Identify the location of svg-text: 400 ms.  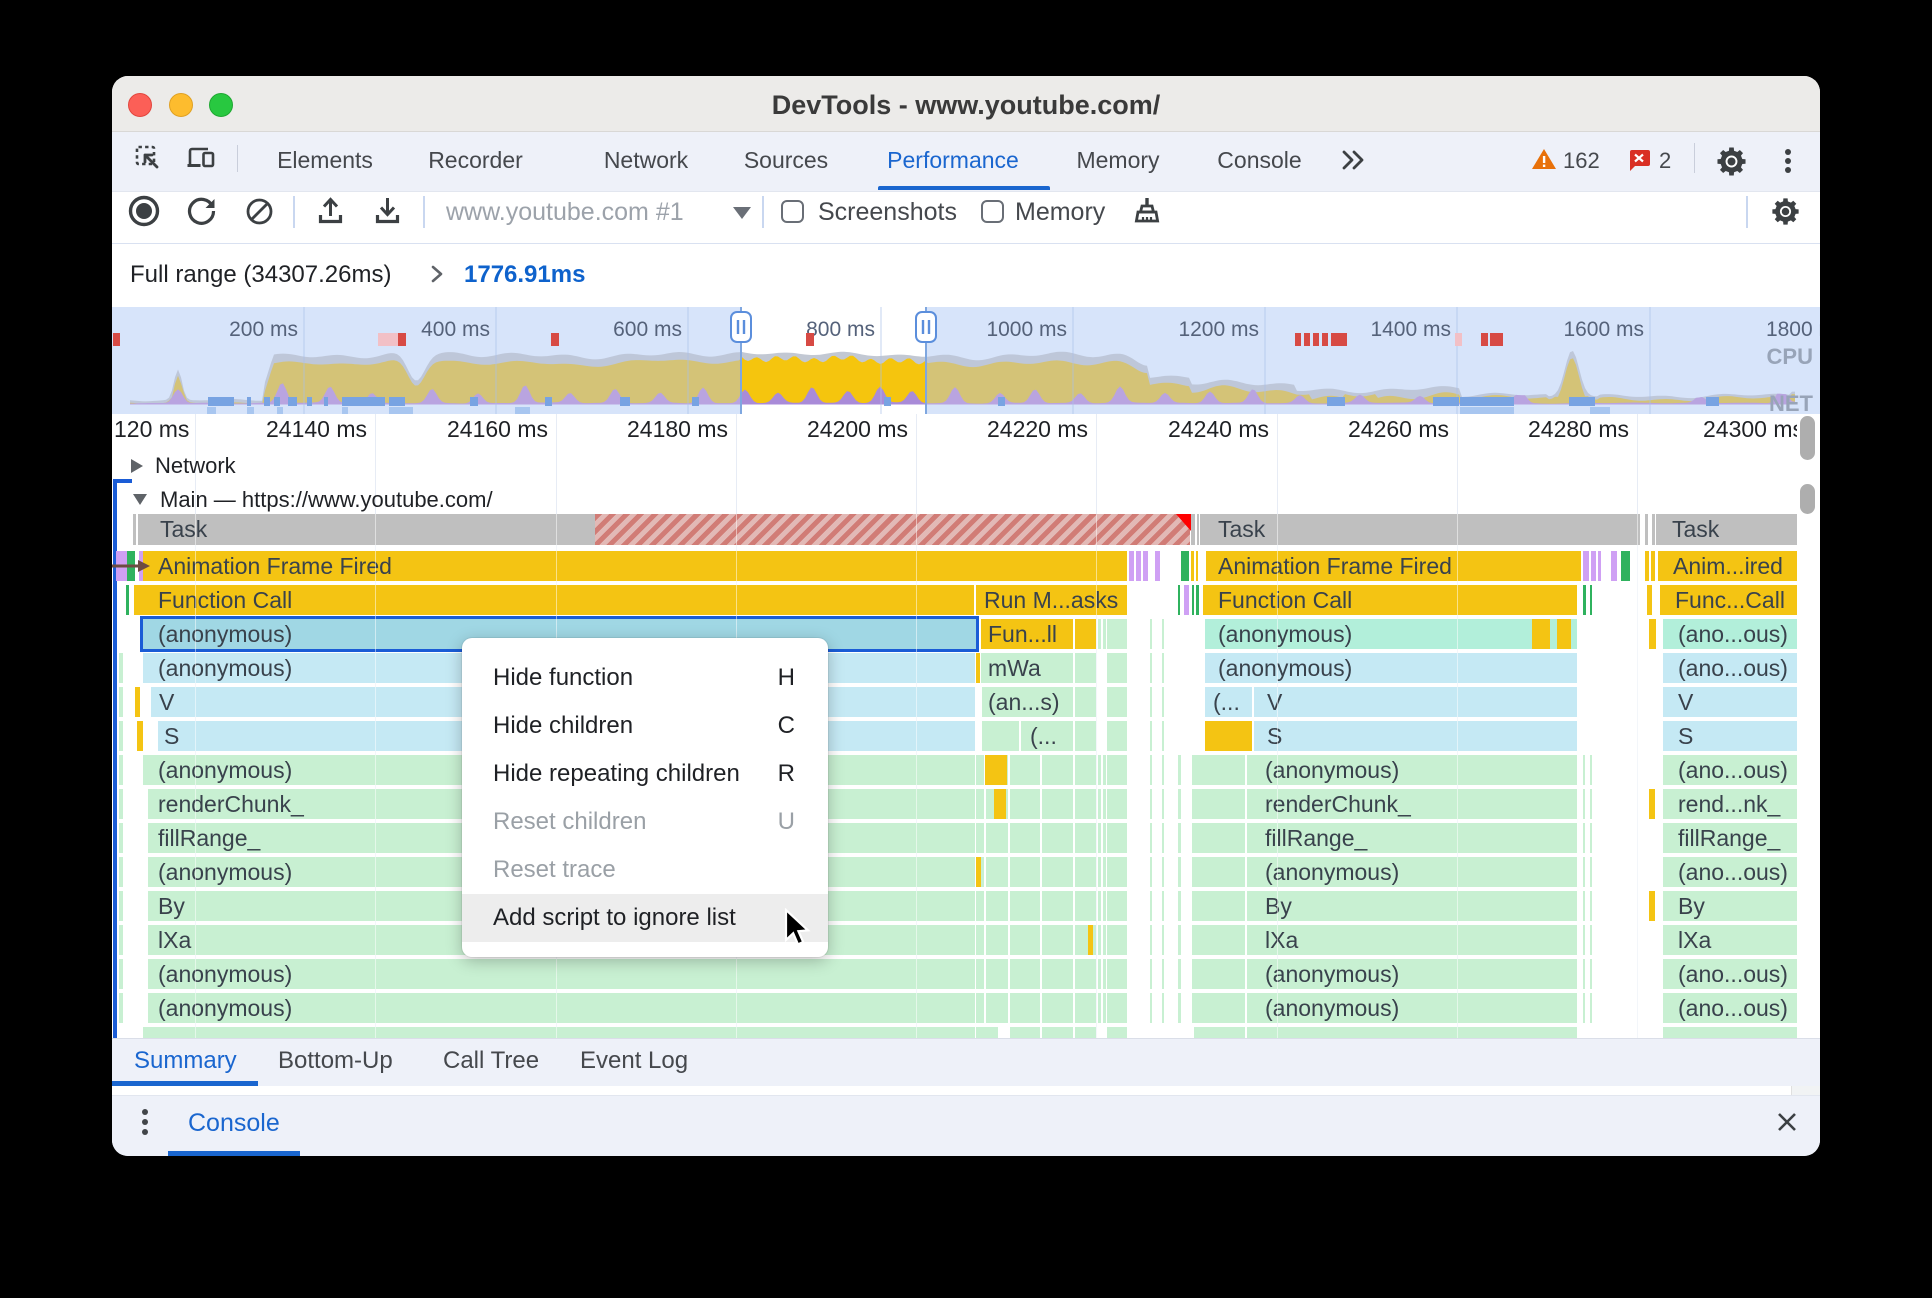
(455, 329).